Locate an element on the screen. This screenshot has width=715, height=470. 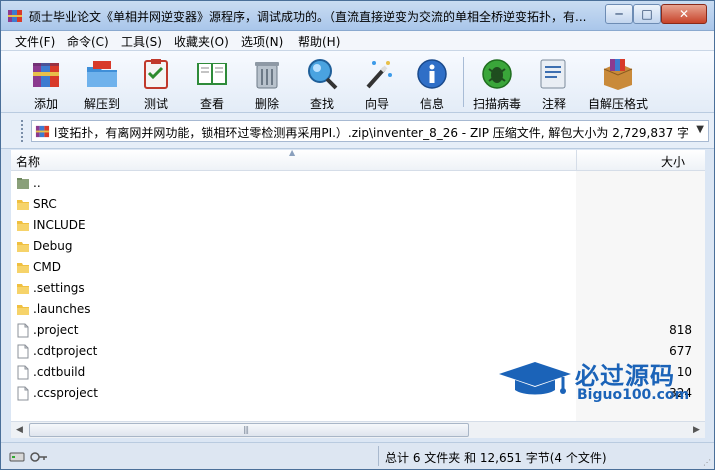
menu-commands: 命令(C) is located at coordinates (88, 41).